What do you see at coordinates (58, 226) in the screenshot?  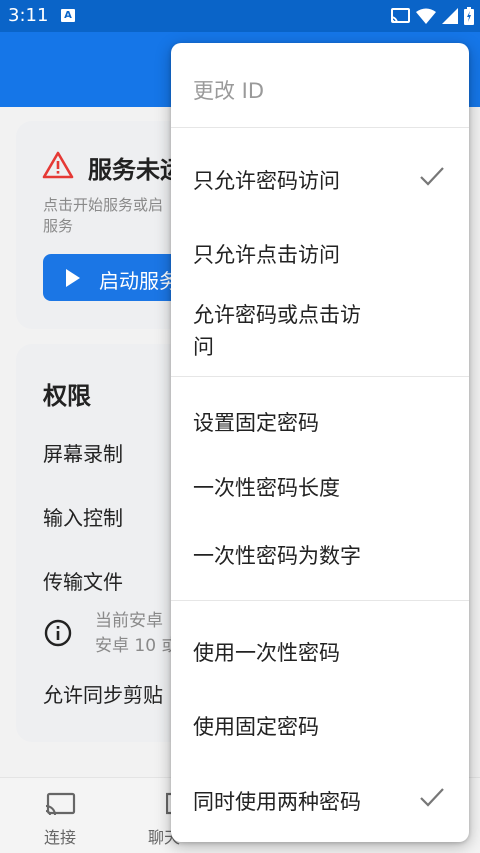 I see `service-desc-line2: 服务` at bounding box center [58, 226].